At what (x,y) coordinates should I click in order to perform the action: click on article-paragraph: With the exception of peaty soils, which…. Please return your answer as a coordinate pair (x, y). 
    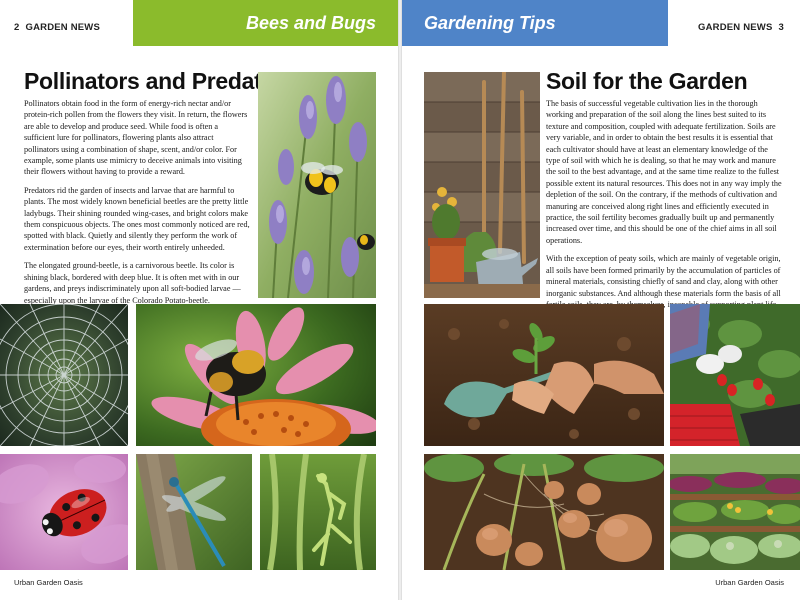
    Looking at the image, I should click on (663, 281).